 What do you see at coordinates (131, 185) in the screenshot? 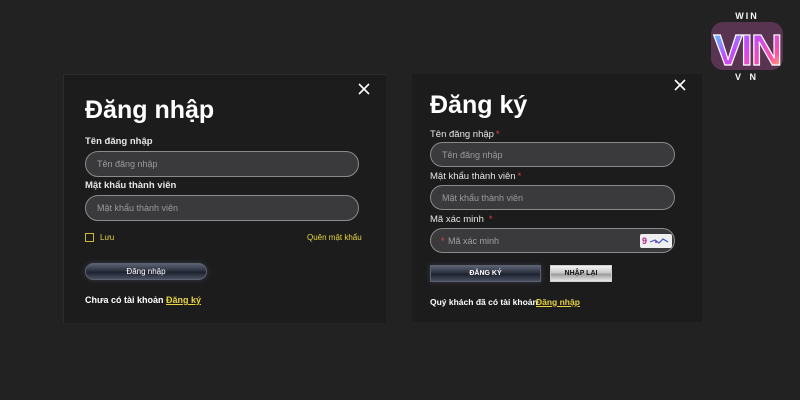
I see `login-password-label: Mật khẩu thành viên` at bounding box center [131, 185].